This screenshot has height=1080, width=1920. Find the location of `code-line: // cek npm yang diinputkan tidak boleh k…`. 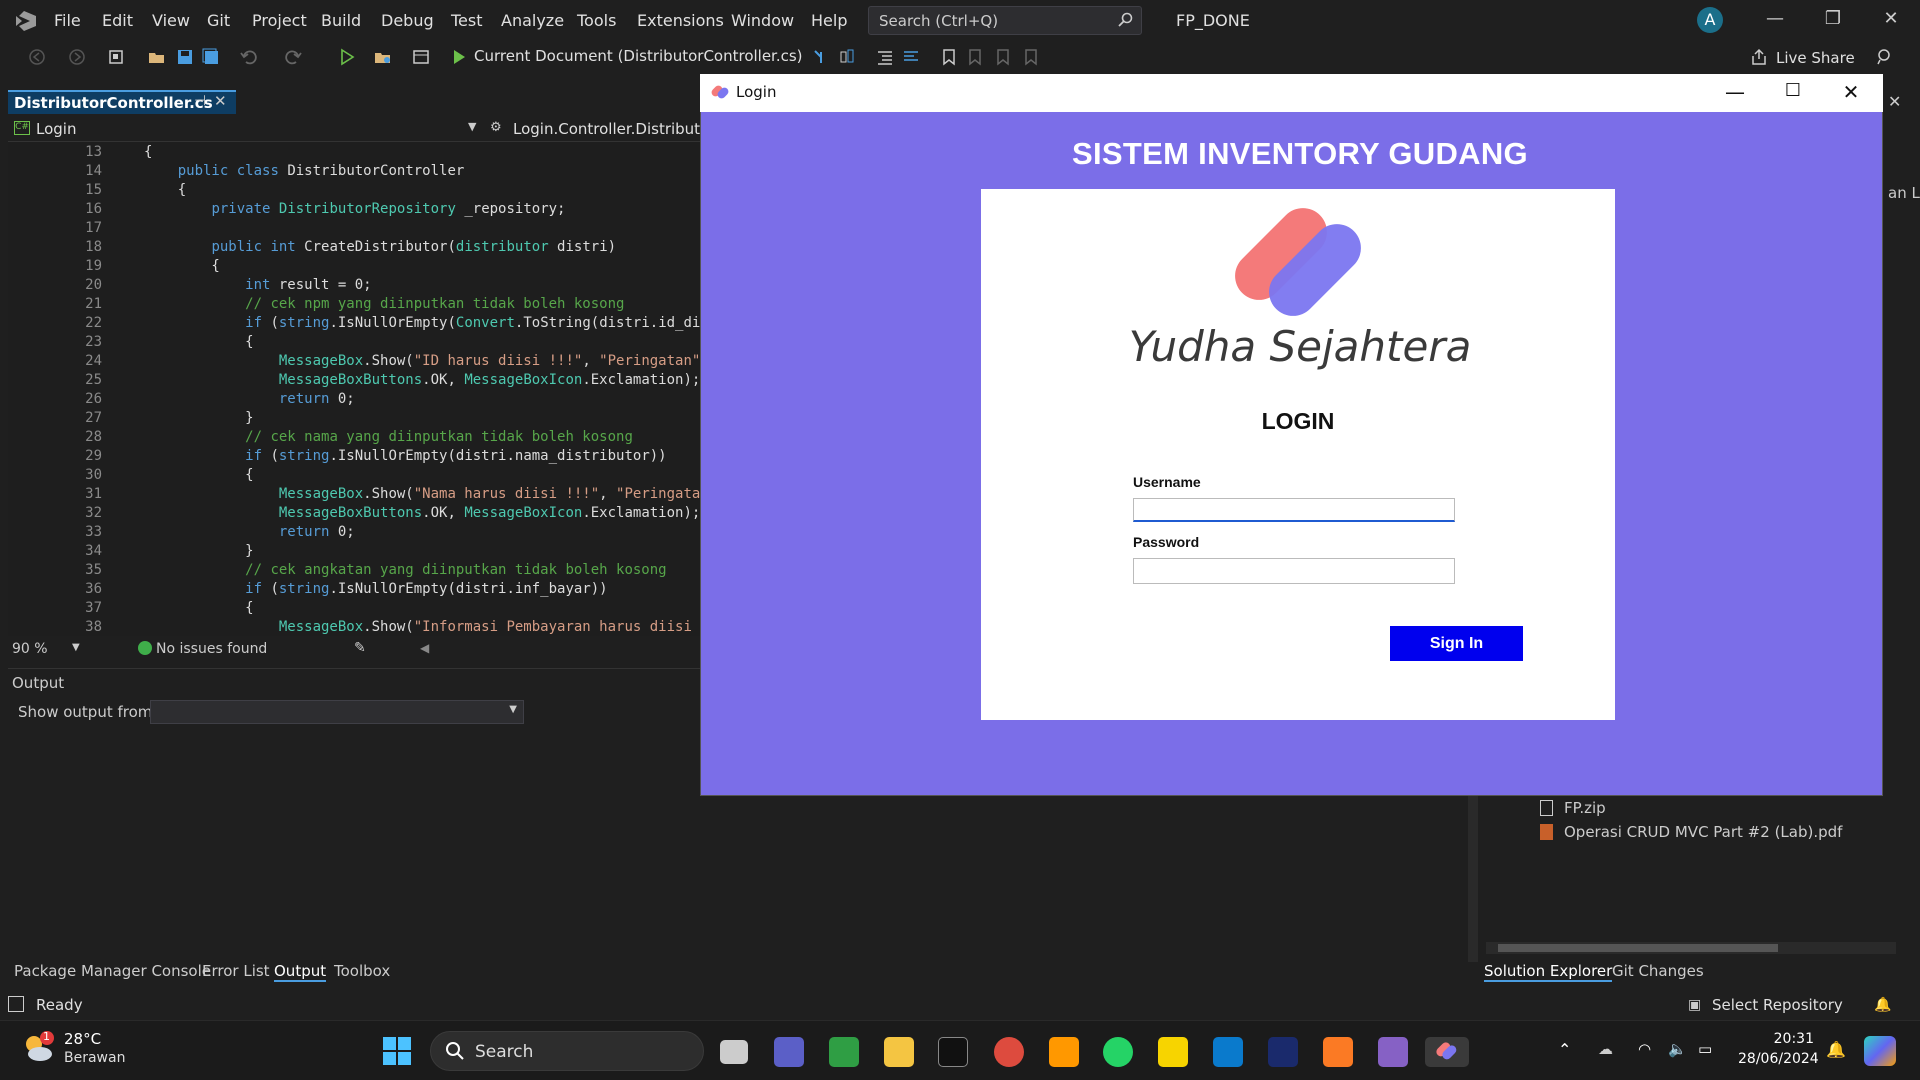

code-line: // cek npm yang diinputkan tidak boleh k… is located at coordinates (384, 304).